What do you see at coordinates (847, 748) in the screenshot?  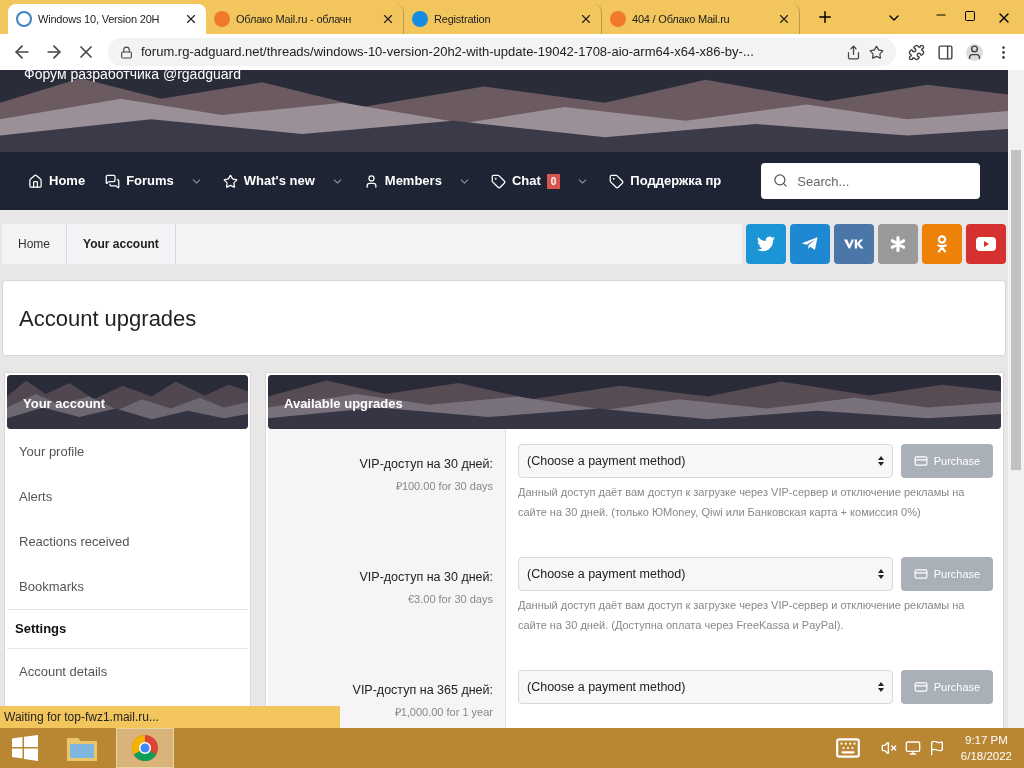 I see `keyboard-icon` at bounding box center [847, 748].